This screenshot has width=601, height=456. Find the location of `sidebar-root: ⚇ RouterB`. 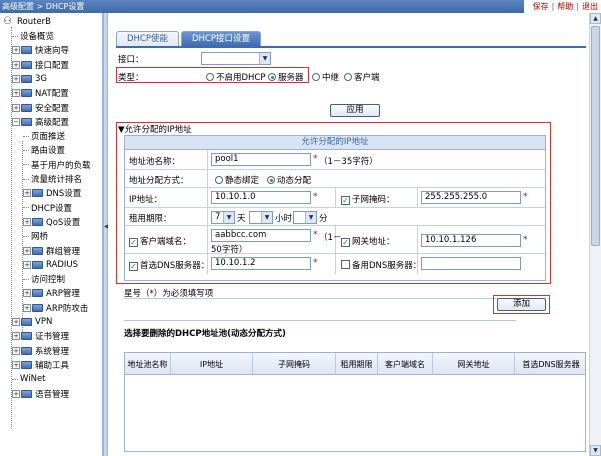

sidebar-root: ⚇ RouterB is located at coordinates (27, 22).